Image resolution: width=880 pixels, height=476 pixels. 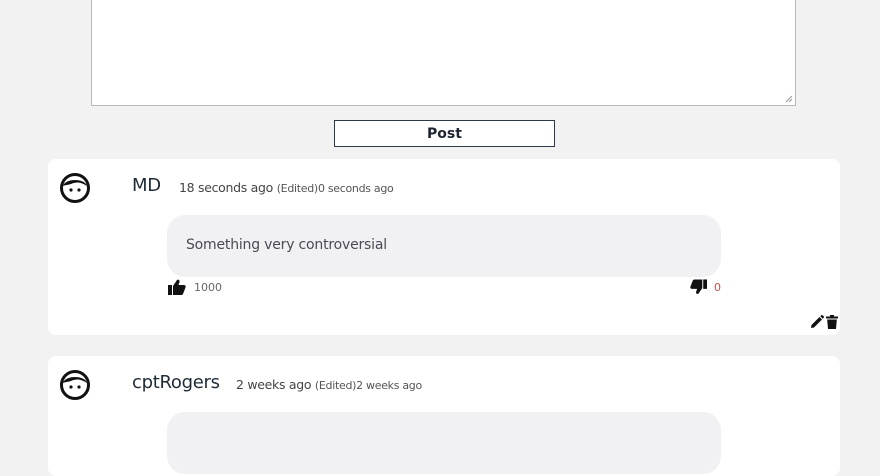 I want to click on like-button: 1000, so click(x=195, y=287).